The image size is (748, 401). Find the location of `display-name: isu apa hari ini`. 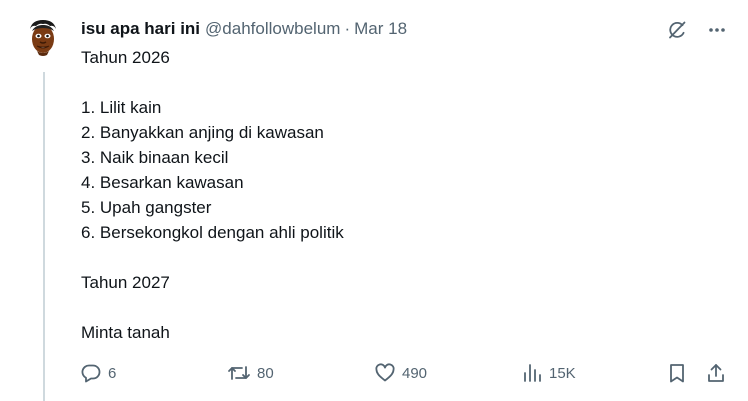

display-name: isu apa hari ini is located at coordinates (140, 29).